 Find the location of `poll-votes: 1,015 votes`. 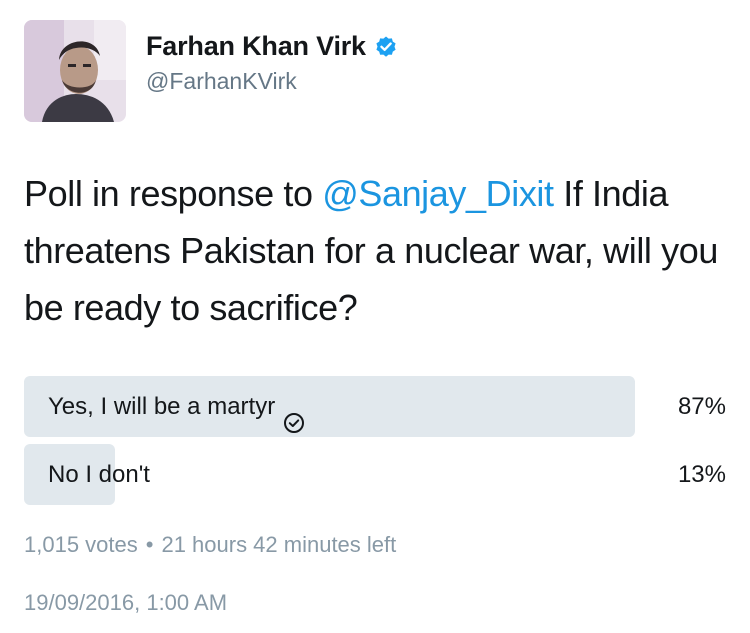

poll-votes: 1,015 votes is located at coordinates (81, 544).